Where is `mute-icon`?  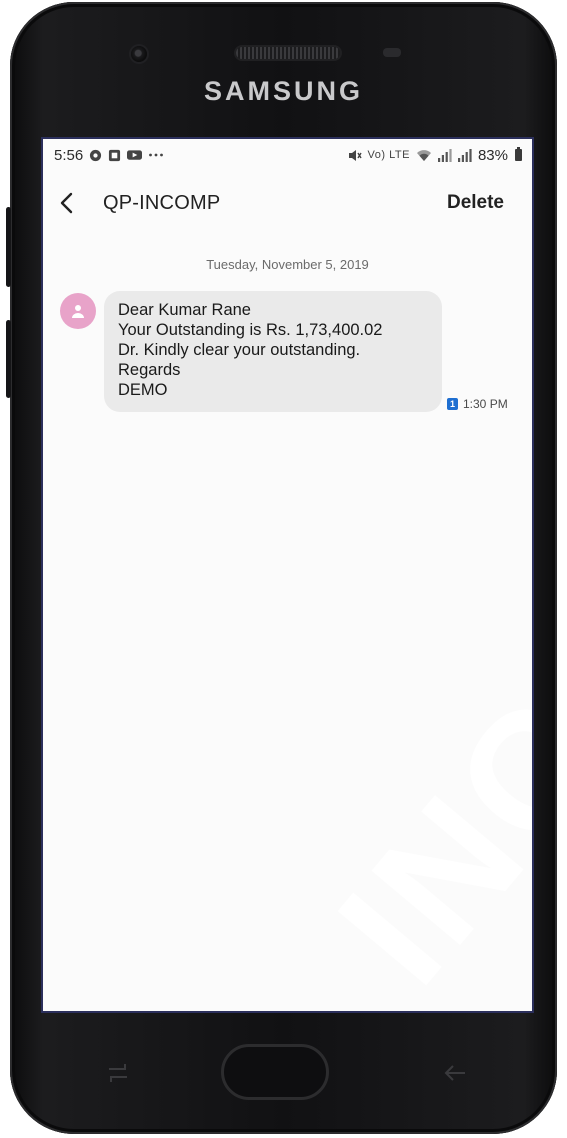
mute-icon is located at coordinates (355, 155).